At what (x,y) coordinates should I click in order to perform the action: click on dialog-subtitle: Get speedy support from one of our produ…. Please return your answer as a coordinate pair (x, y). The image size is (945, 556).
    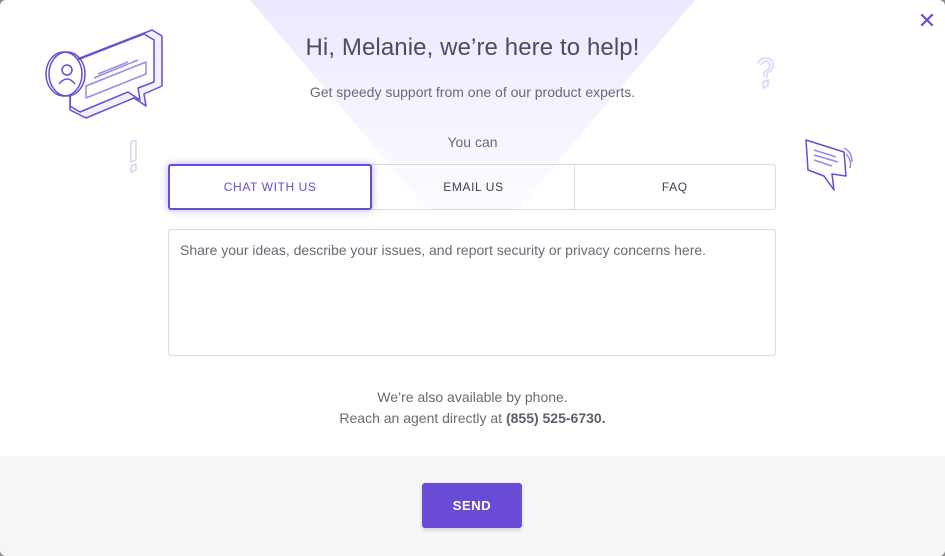
    Looking at the image, I should click on (472, 92).